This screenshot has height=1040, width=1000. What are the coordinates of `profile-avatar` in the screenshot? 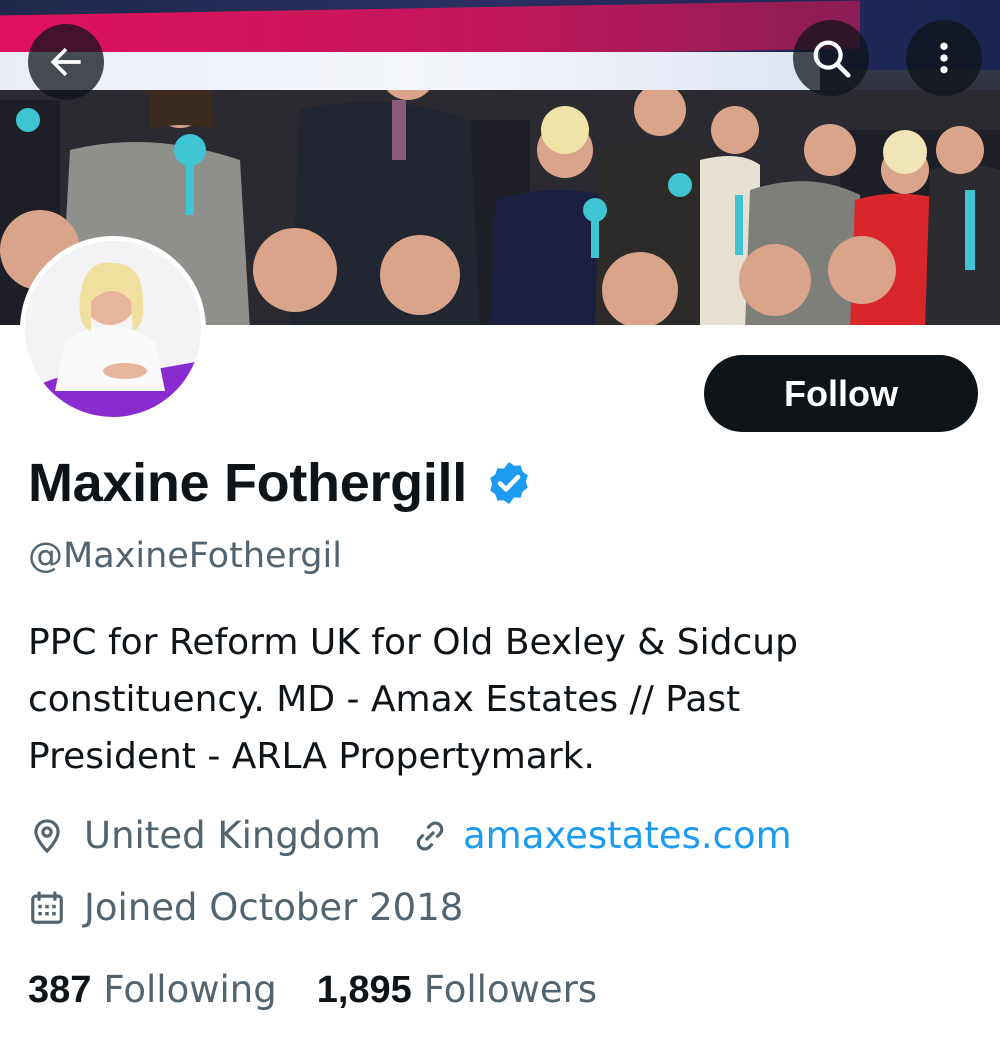 It's located at (113, 329).